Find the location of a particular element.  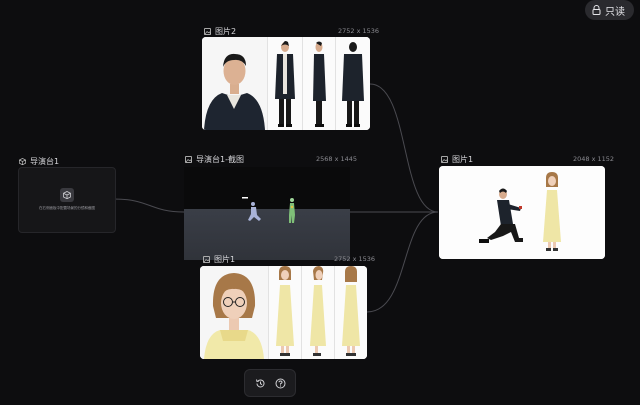

image1-dims: 2048 x 1152 is located at coordinates (594, 159).